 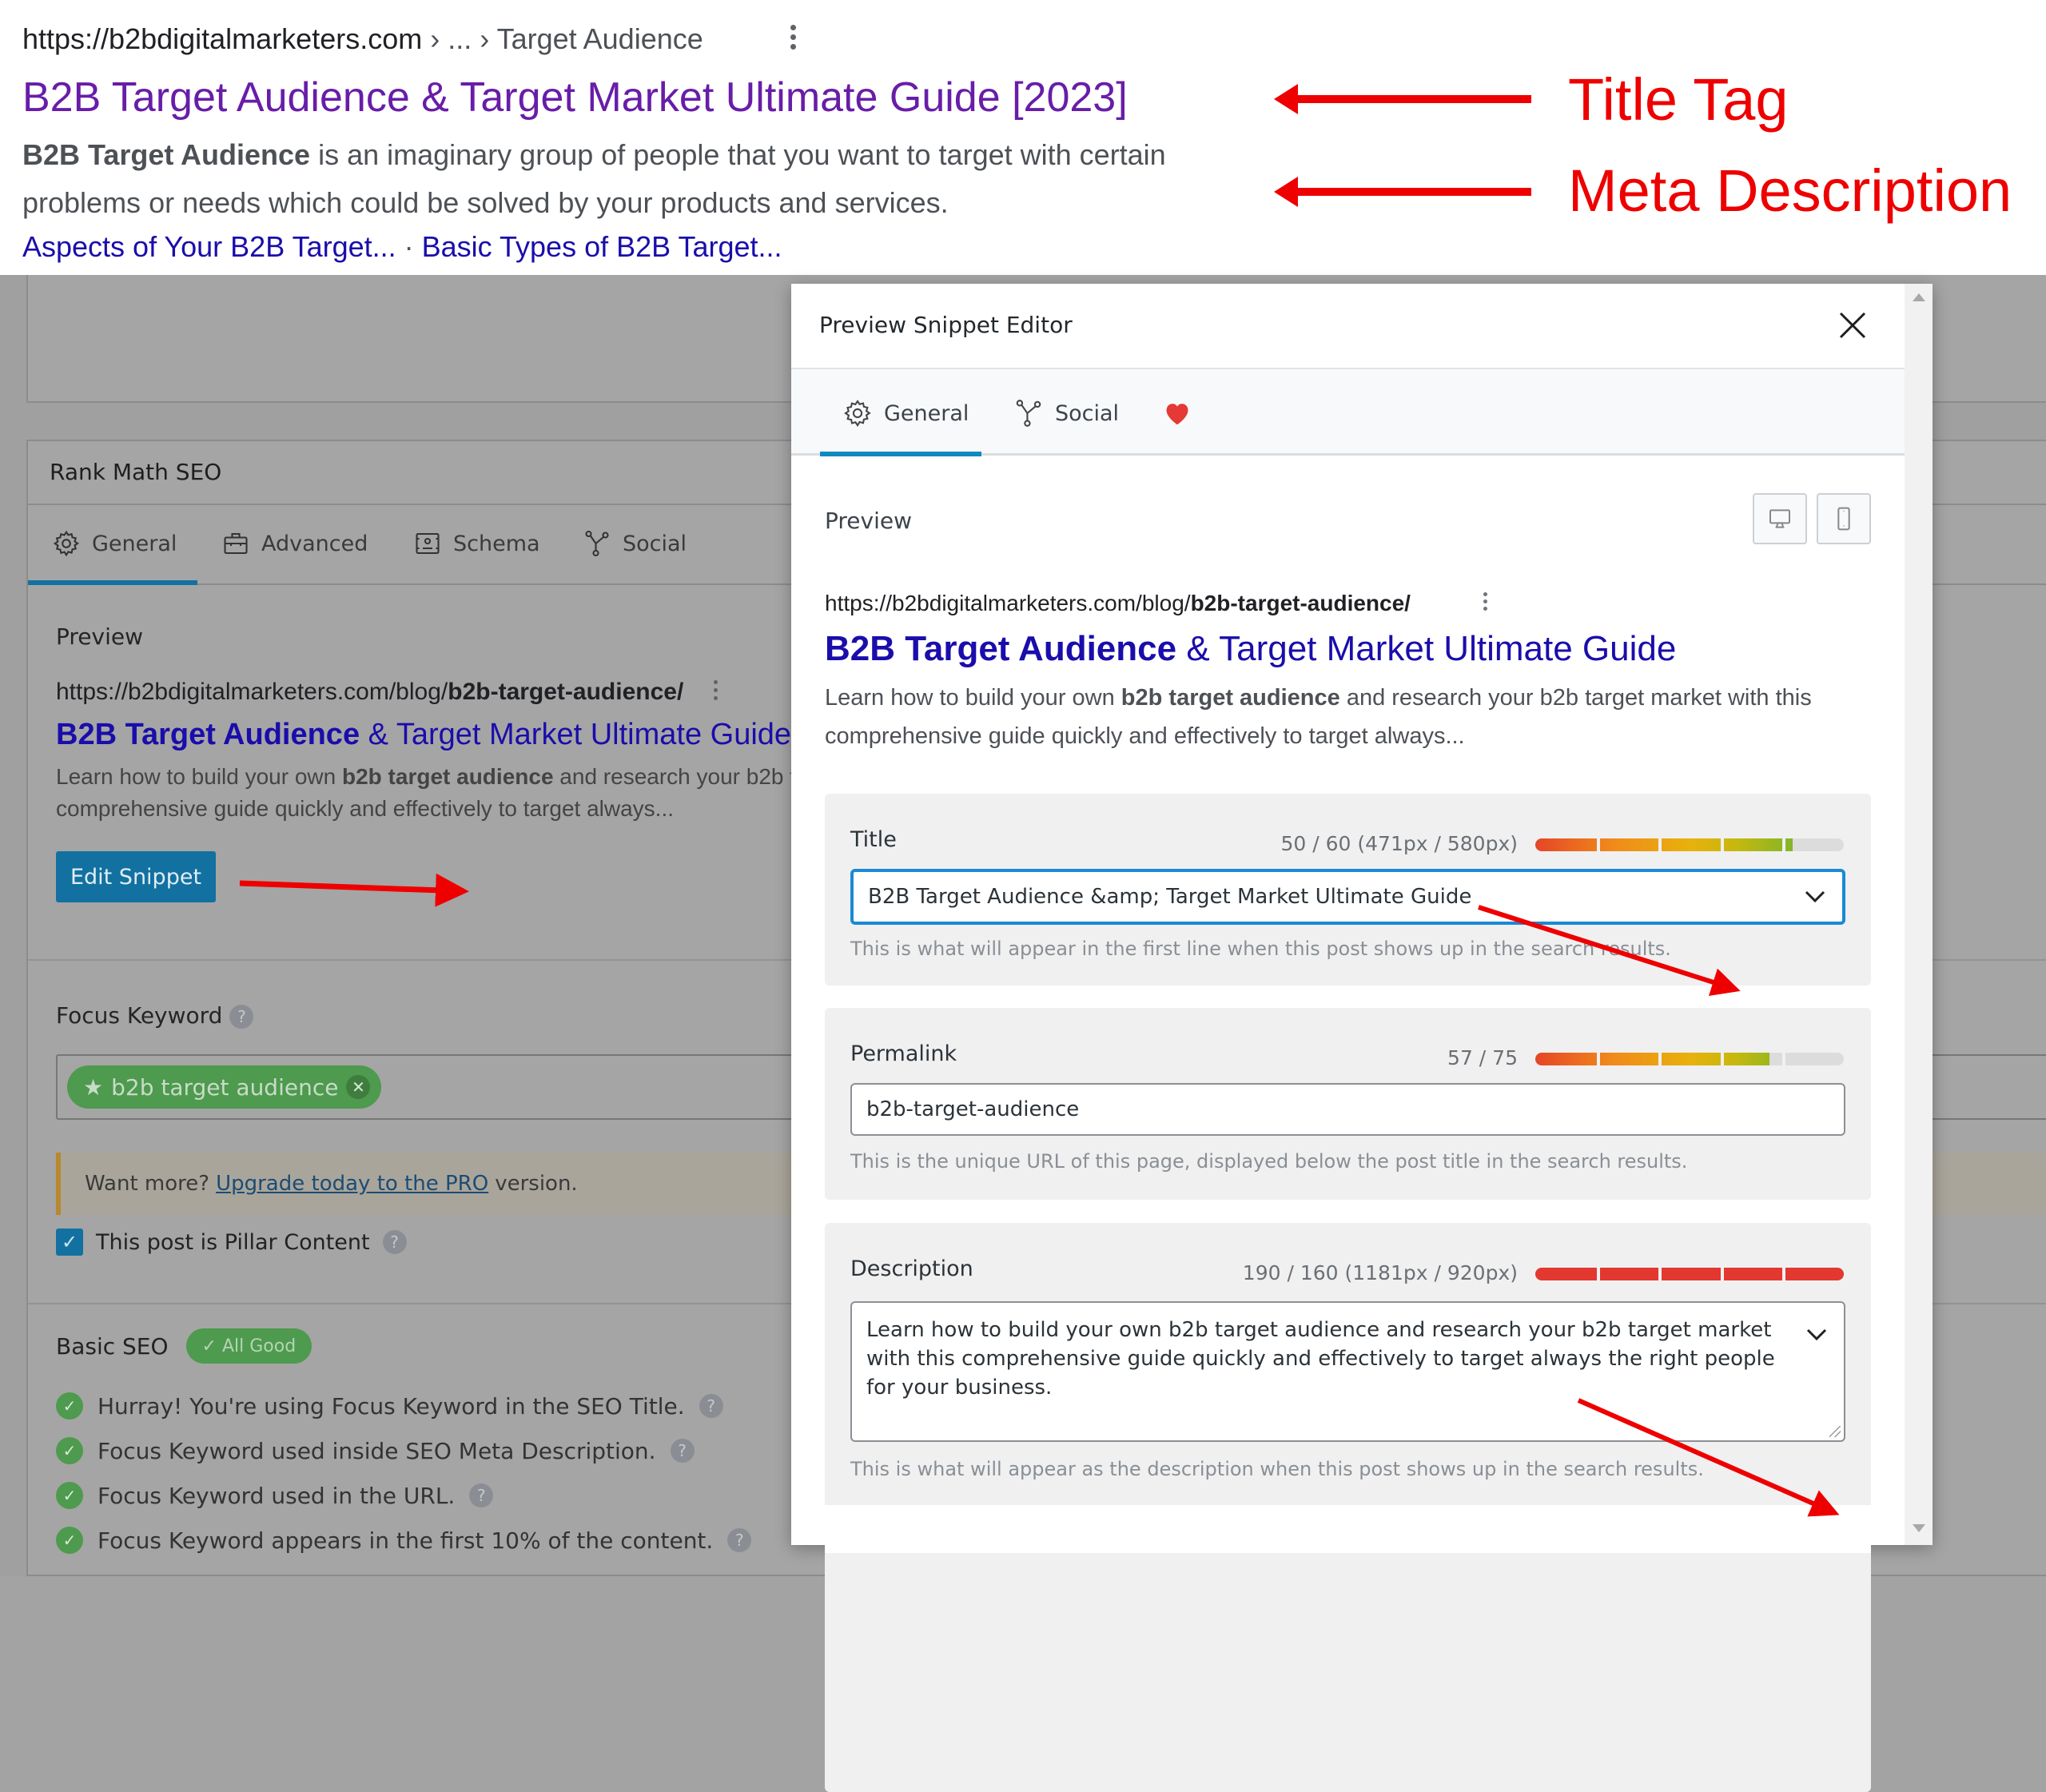 I want to click on annotation-title-tag: Title Tag, so click(x=1678, y=99).